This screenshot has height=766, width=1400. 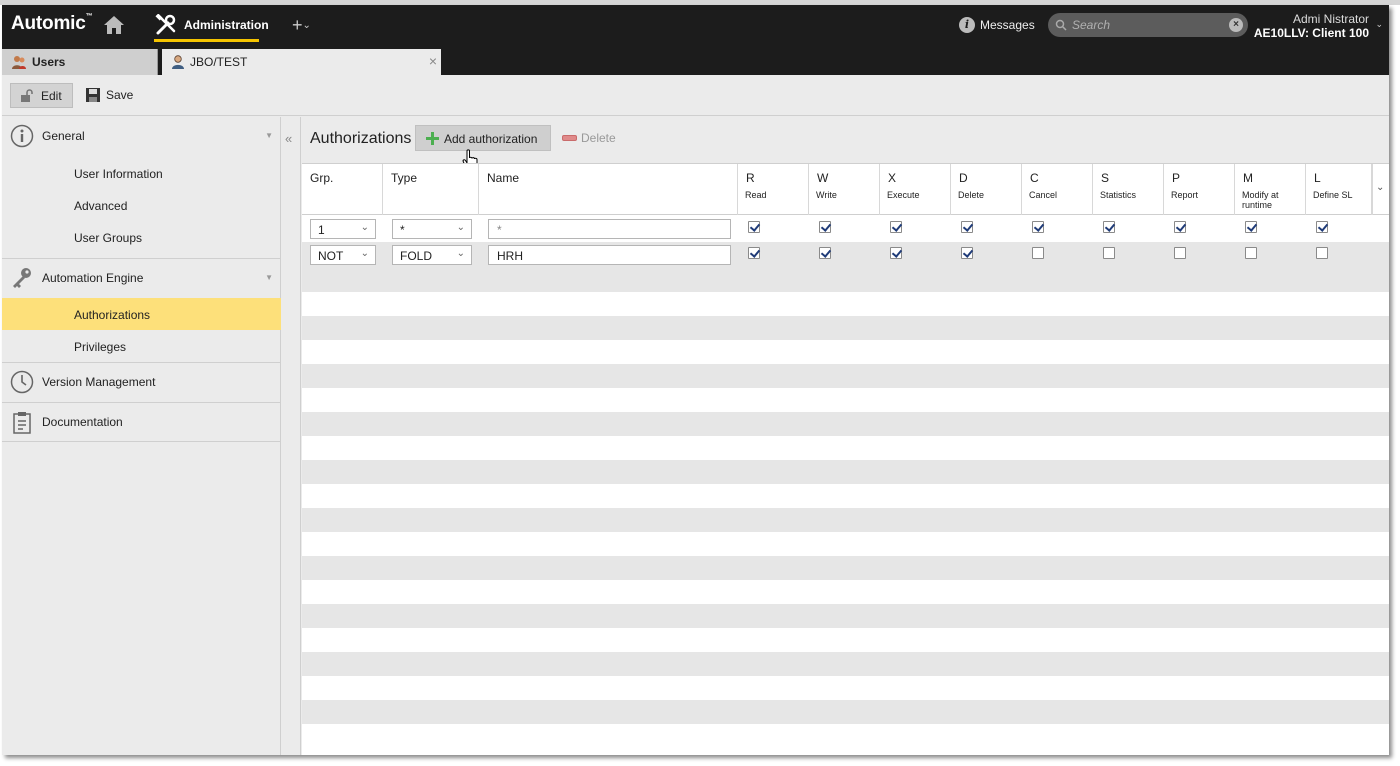 What do you see at coordinates (141, 422) in the screenshot?
I see `sidebar-section-documentation: Documentation` at bounding box center [141, 422].